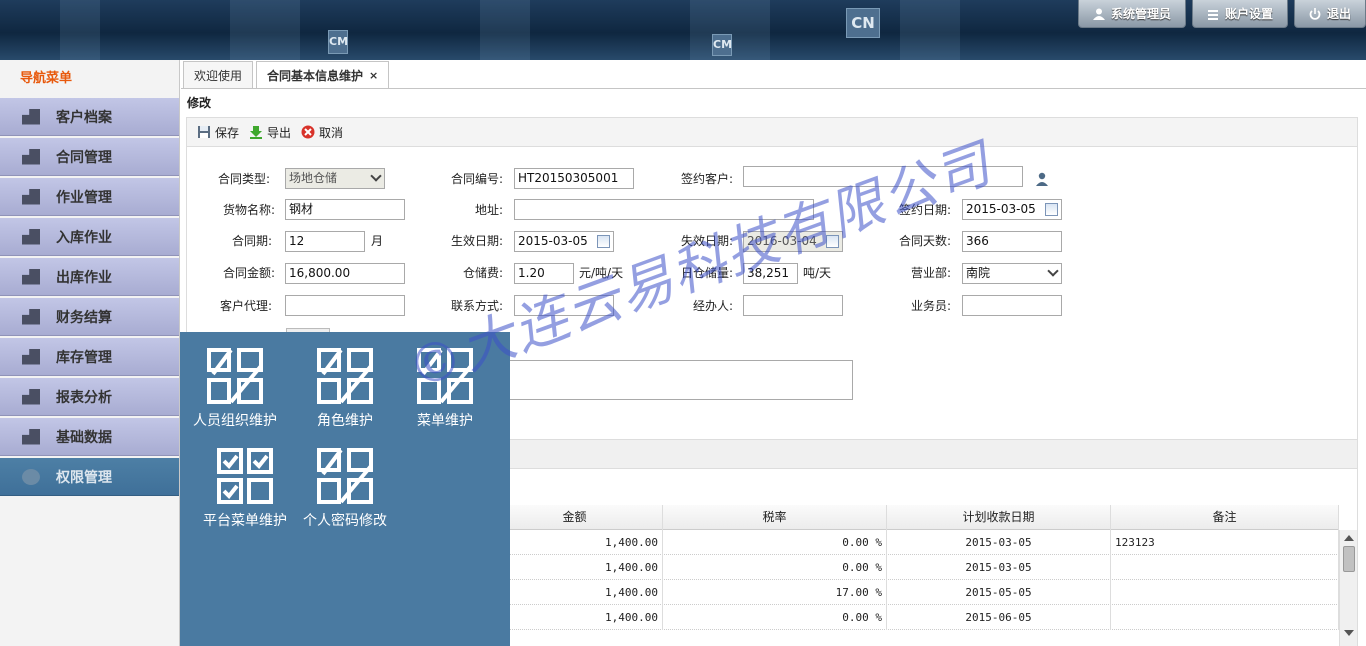  I want to click on save-label: 保存, so click(227, 132).